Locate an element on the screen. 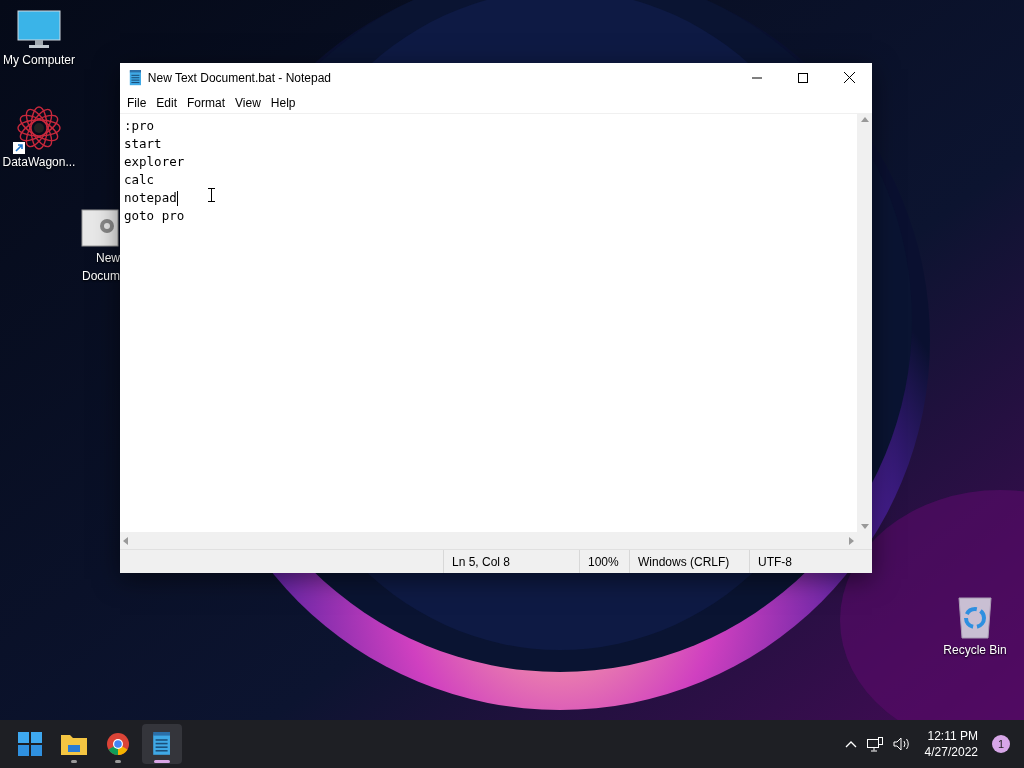 This screenshot has height=768, width=1024. menu-item: View is located at coordinates (248, 102).